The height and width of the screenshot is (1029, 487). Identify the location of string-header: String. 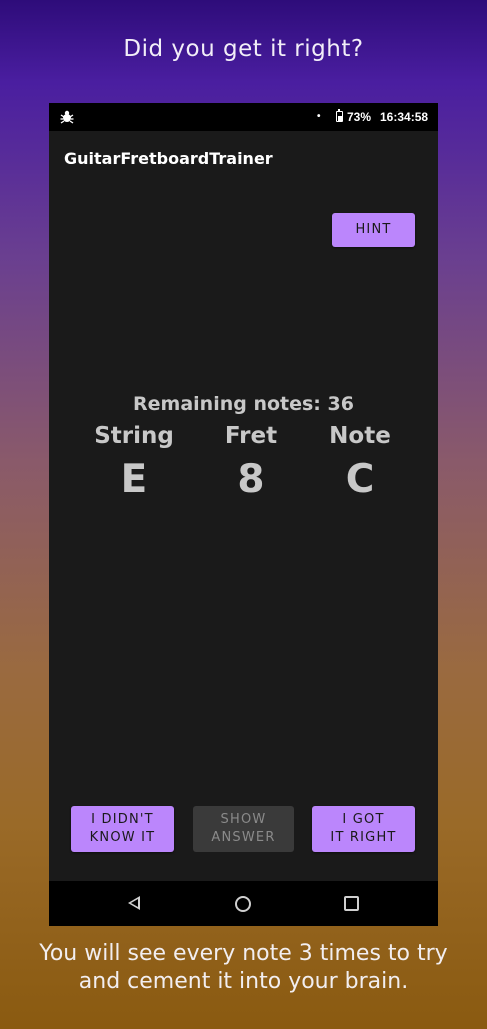
(134, 436).